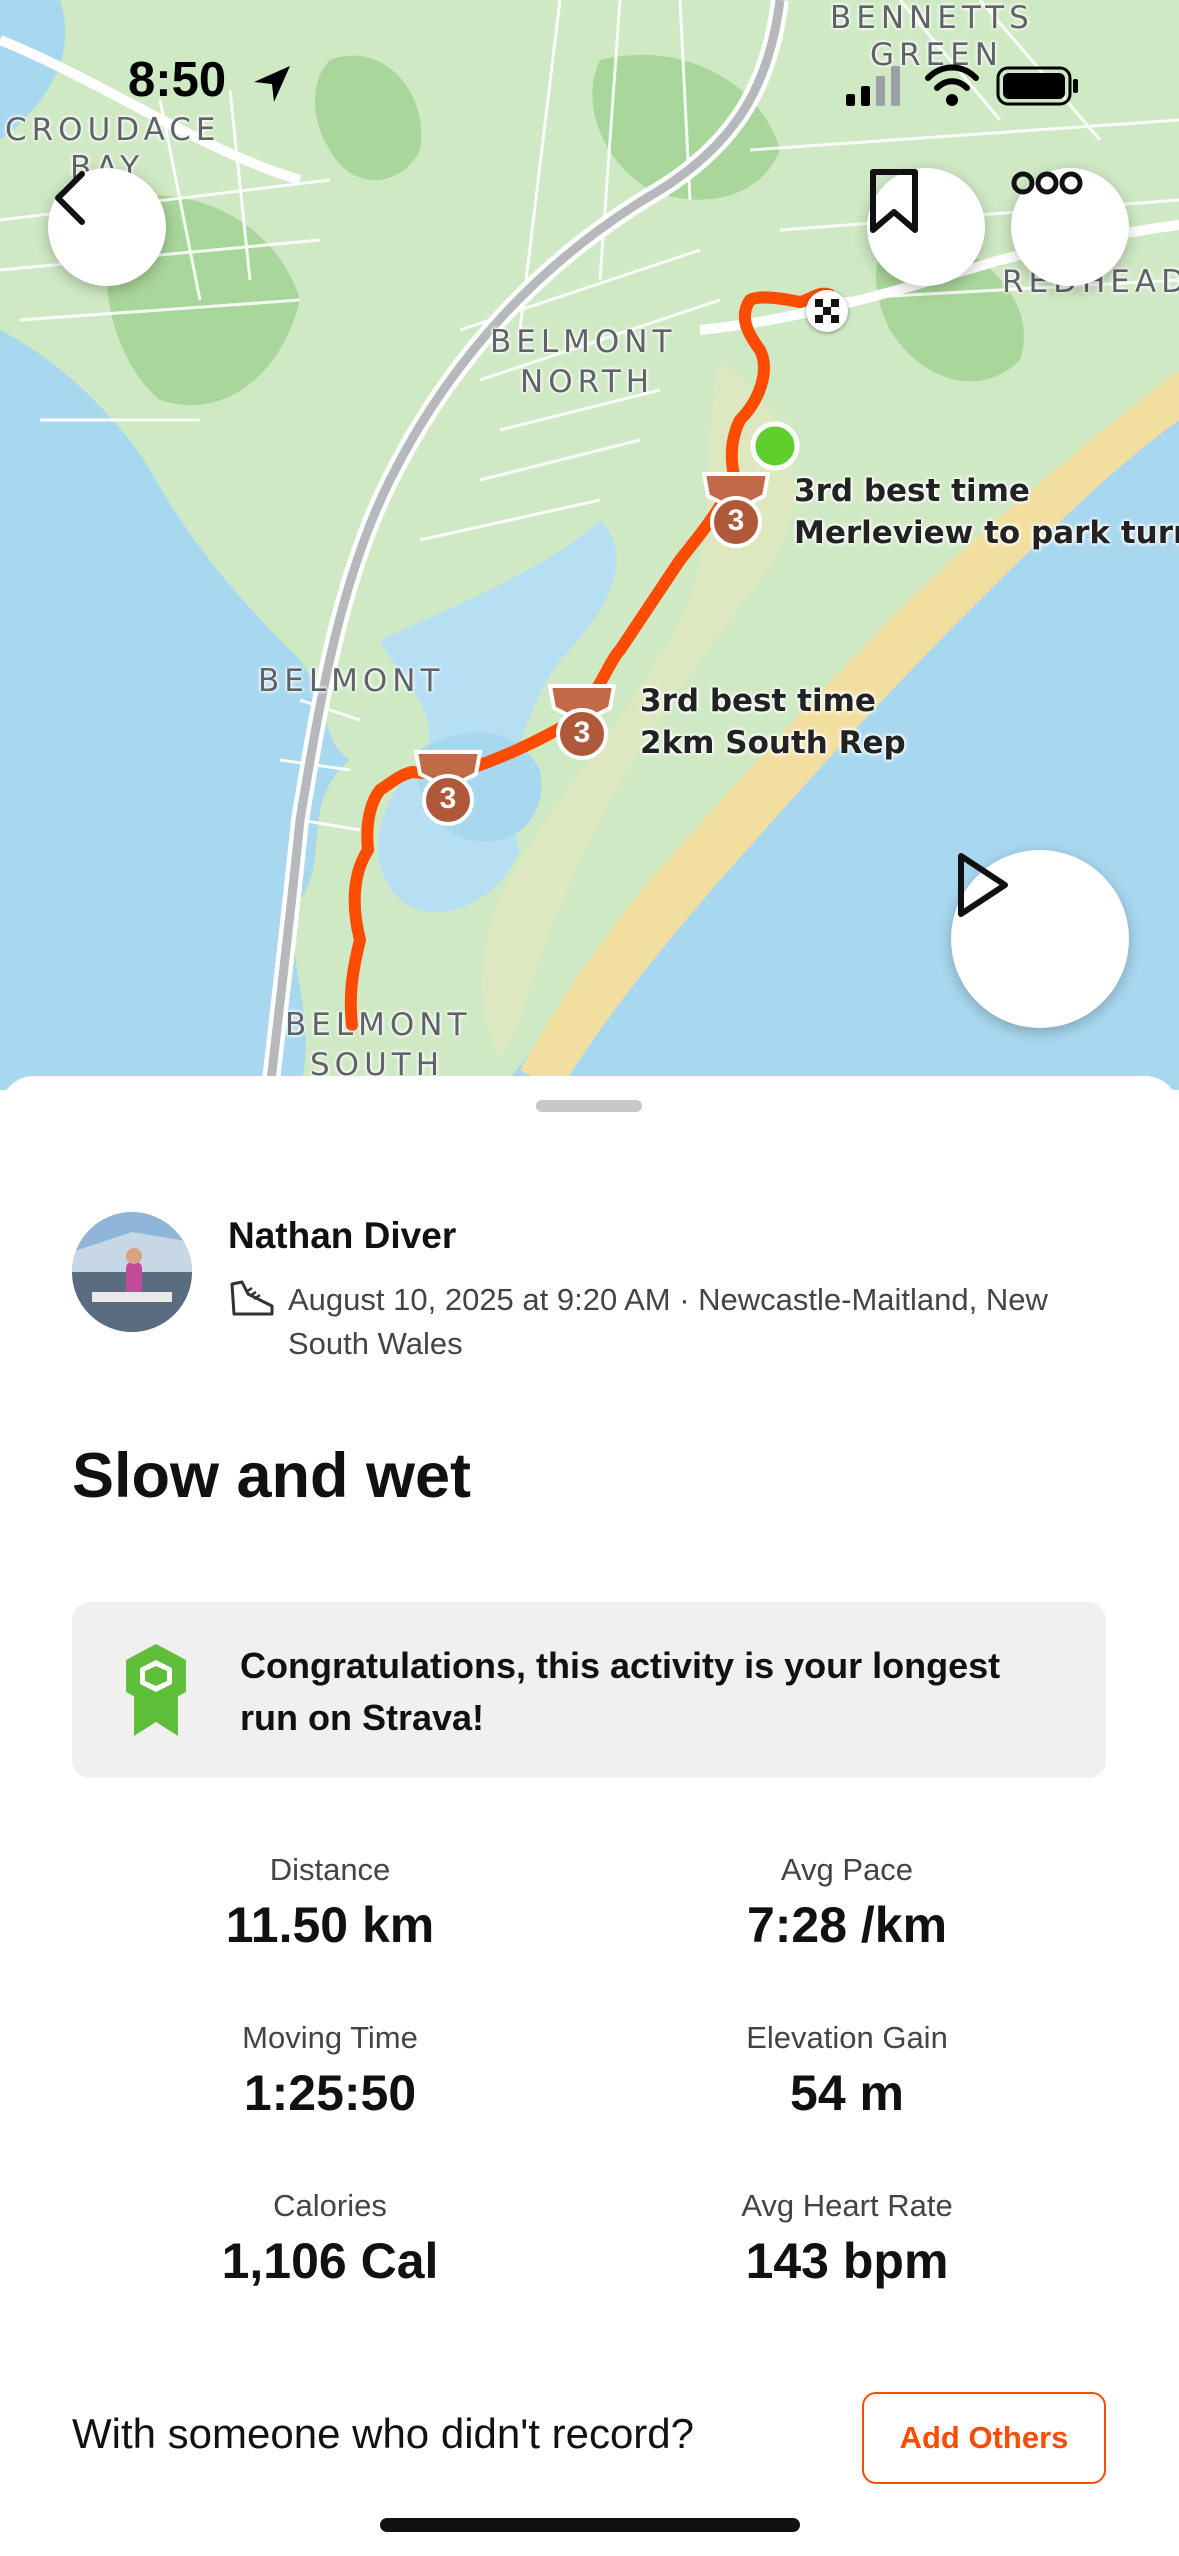 This screenshot has width=1179, height=2556. Describe the element at coordinates (775, 446) in the screenshot. I see `start-marker` at that location.